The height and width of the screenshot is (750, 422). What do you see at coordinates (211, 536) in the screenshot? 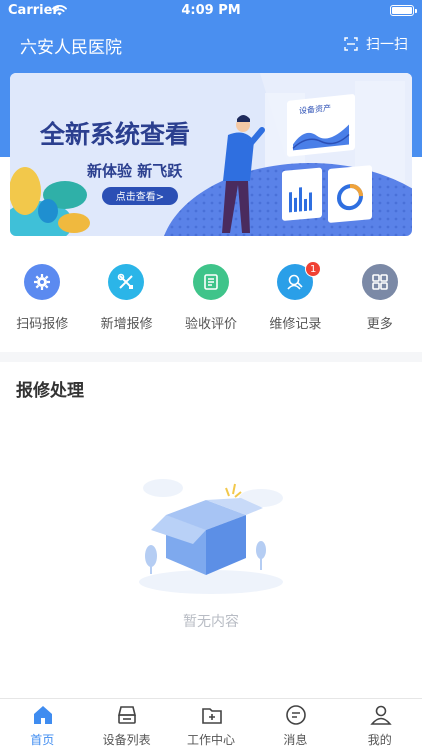
I see `empty-box-illustration` at bounding box center [211, 536].